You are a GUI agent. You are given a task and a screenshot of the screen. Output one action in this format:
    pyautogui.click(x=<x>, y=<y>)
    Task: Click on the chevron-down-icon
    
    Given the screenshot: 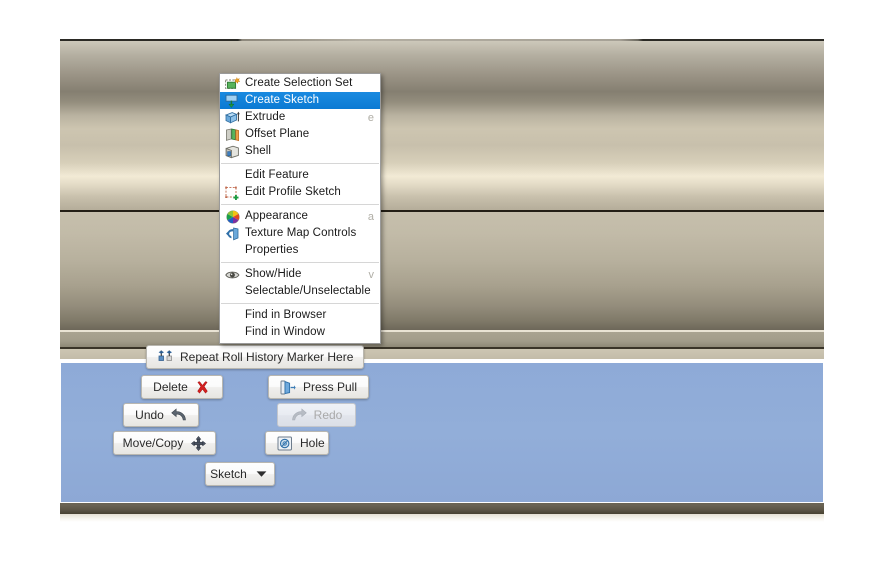 What is the action you would take?
    pyautogui.click(x=262, y=474)
    